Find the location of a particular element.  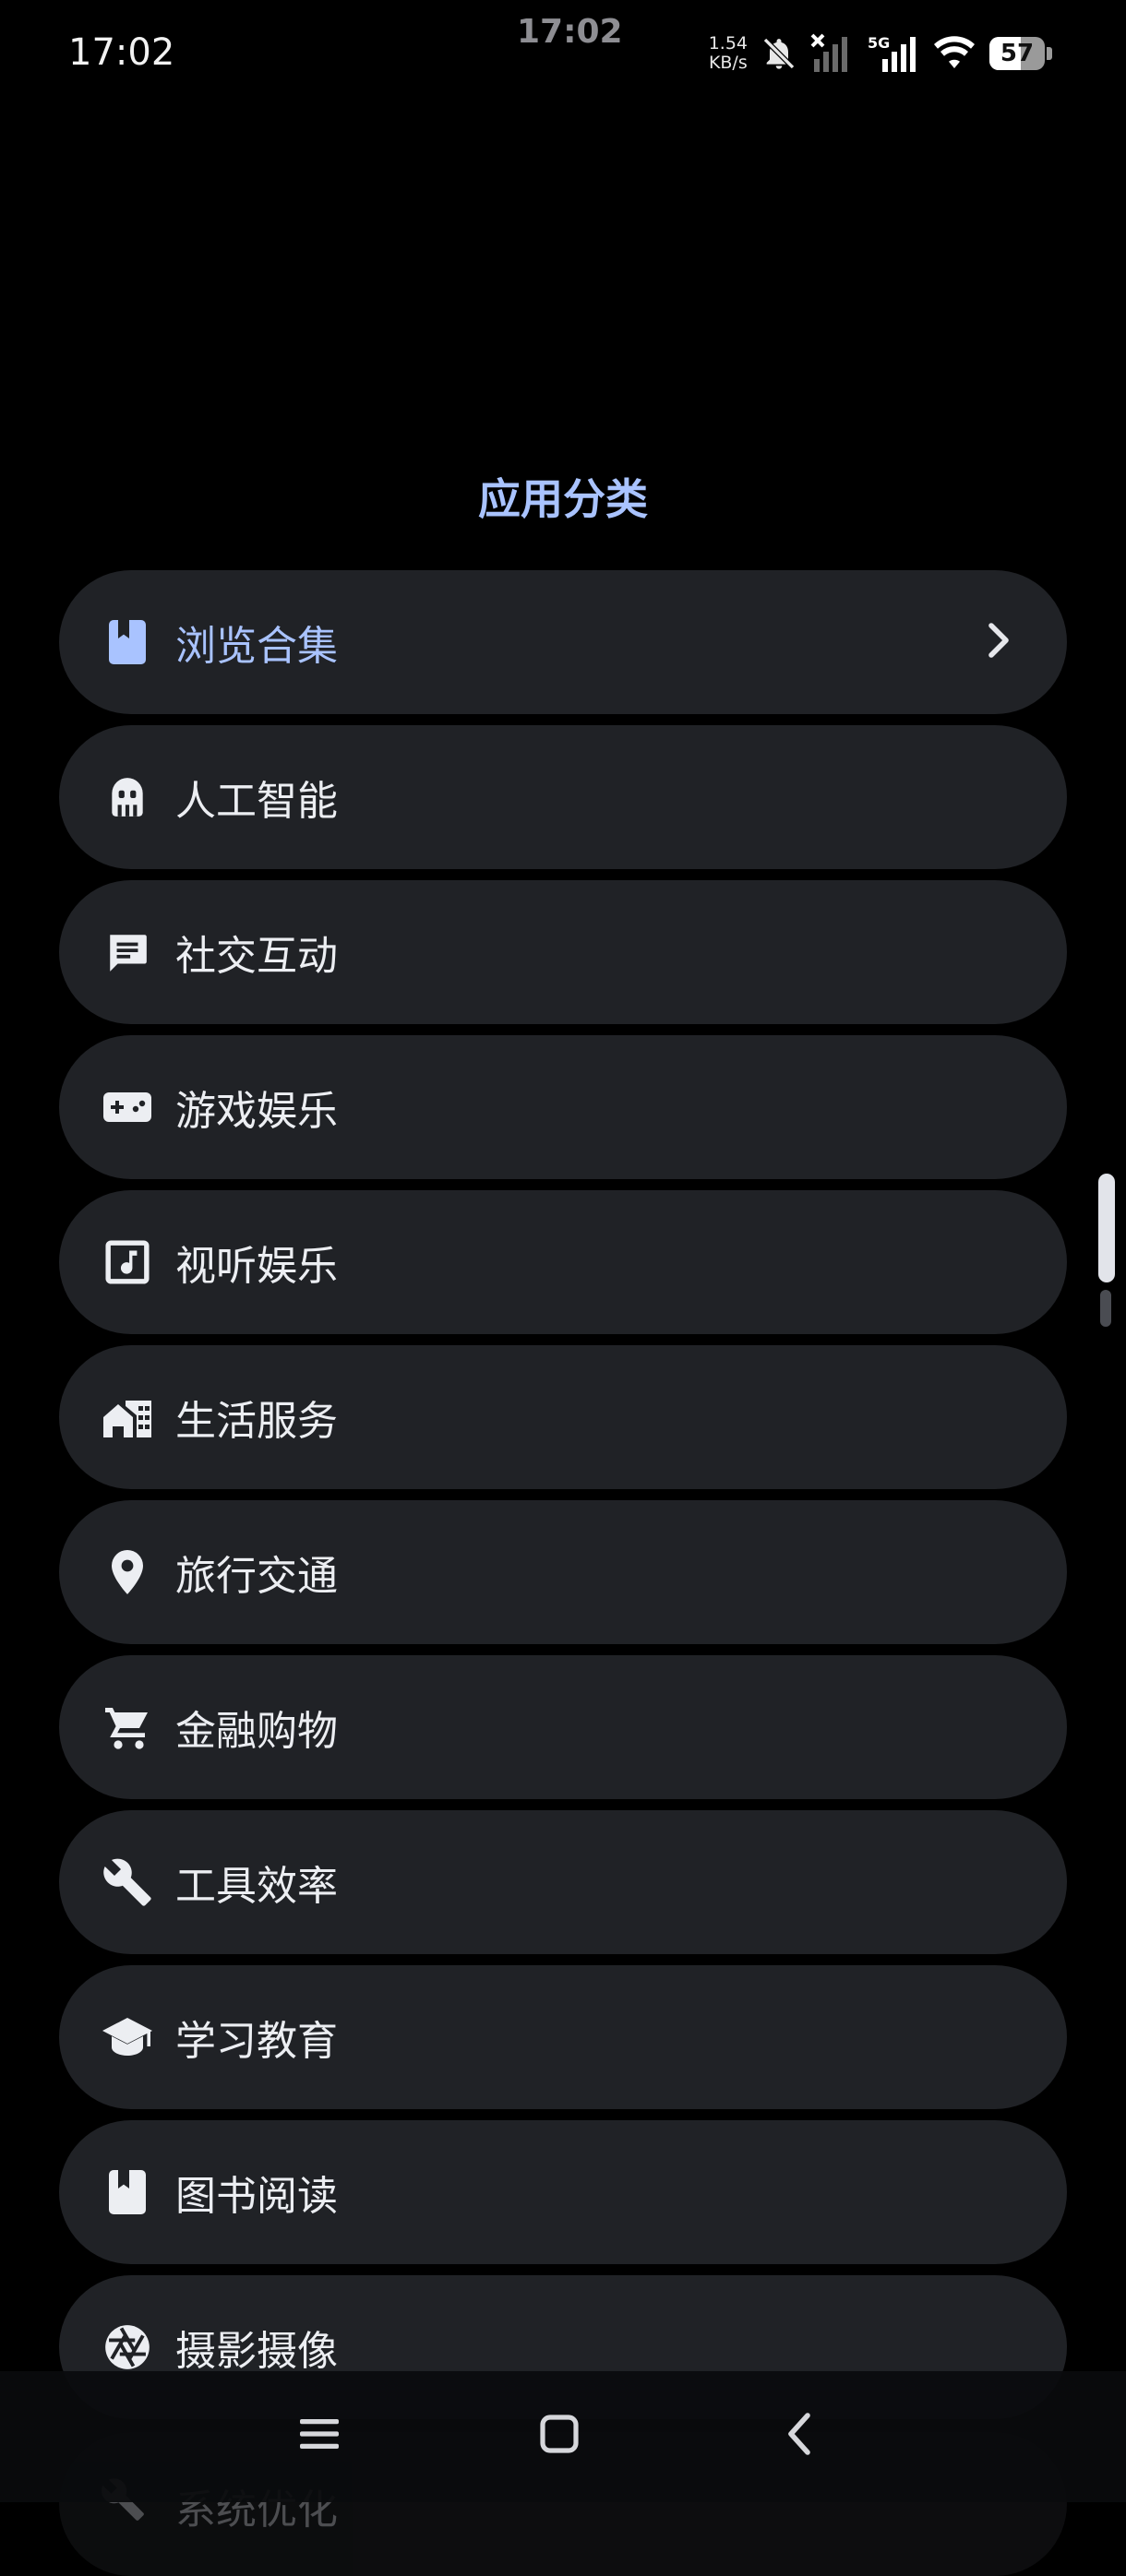

back-chevron-icon is located at coordinates (799, 2436).